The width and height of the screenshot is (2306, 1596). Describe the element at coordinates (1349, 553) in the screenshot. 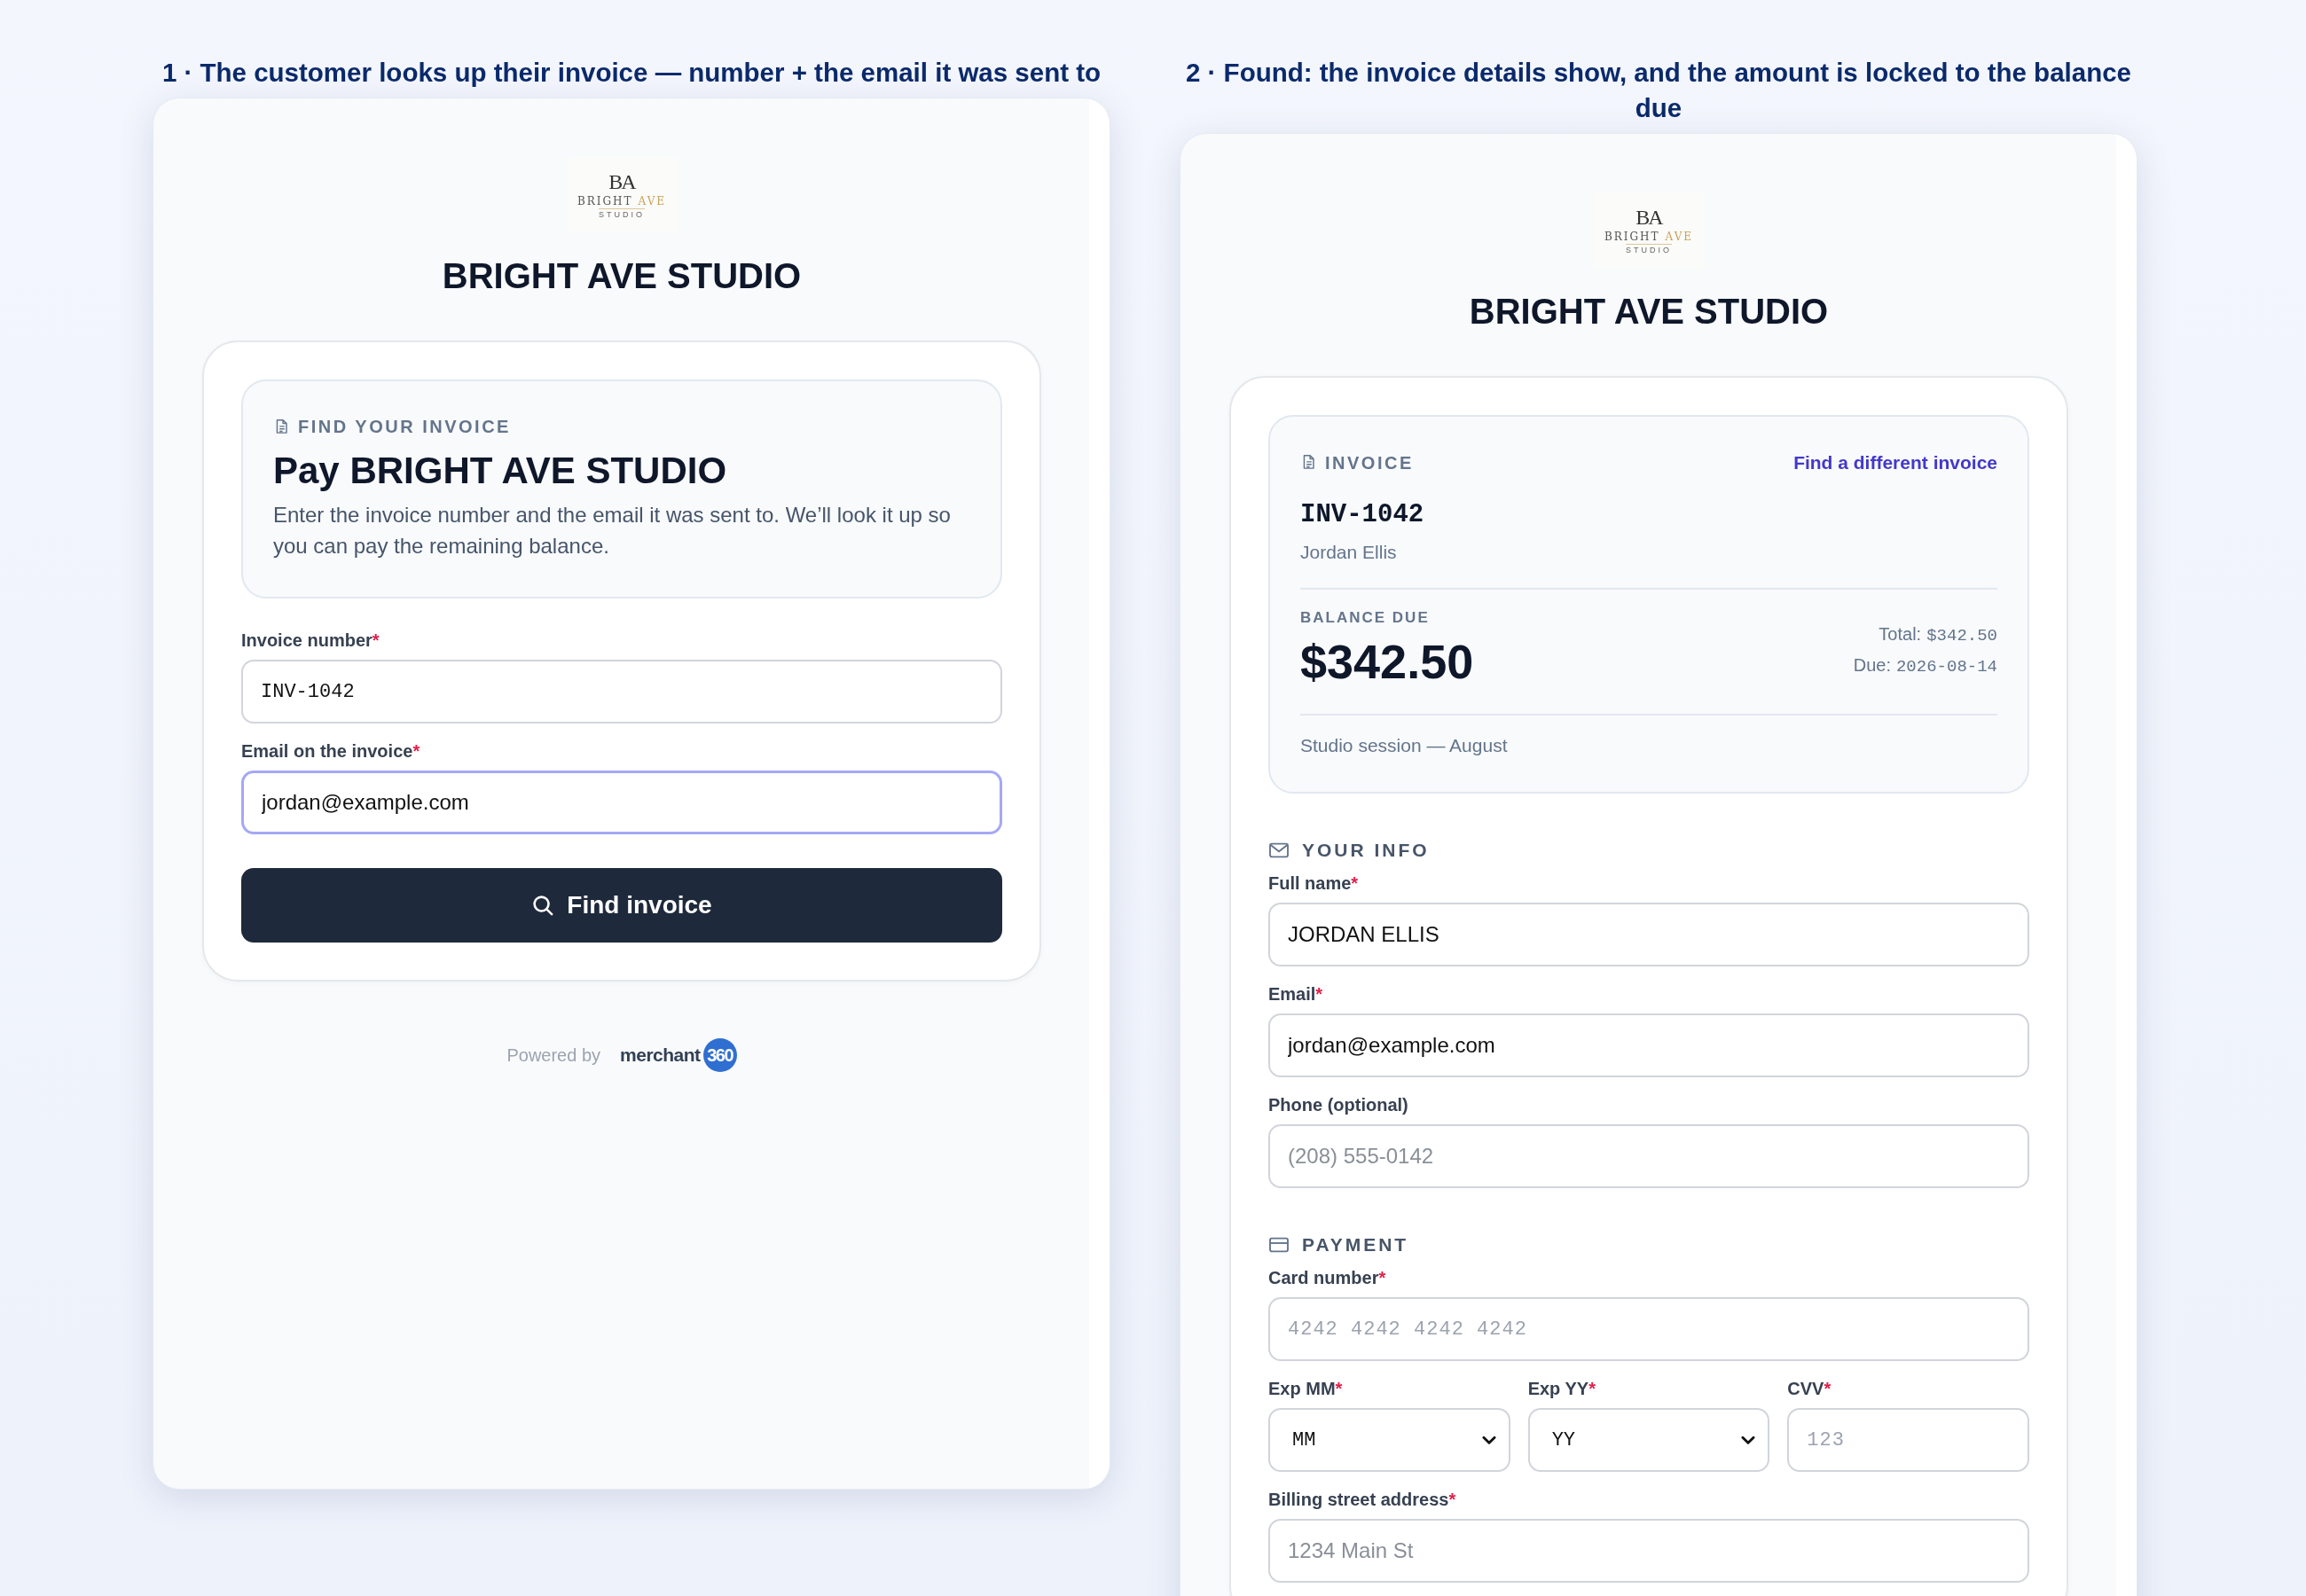

I see `customer-name: Jordan Ellis` at that location.